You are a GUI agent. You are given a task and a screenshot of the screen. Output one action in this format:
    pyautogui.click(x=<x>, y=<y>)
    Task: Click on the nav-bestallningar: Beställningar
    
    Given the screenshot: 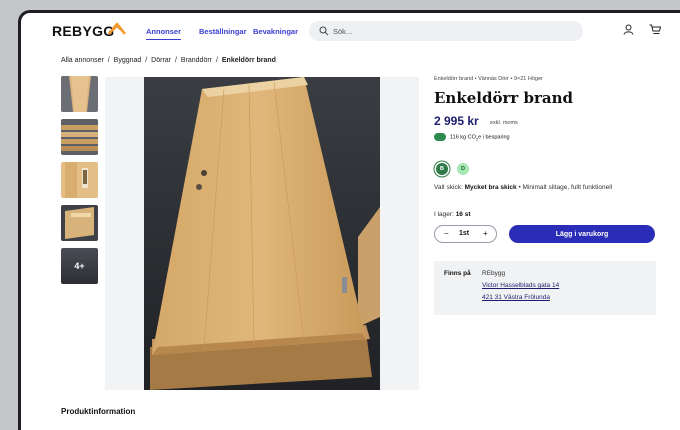 What is the action you would take?
    pyautogui.click(x=223, y=31)
    